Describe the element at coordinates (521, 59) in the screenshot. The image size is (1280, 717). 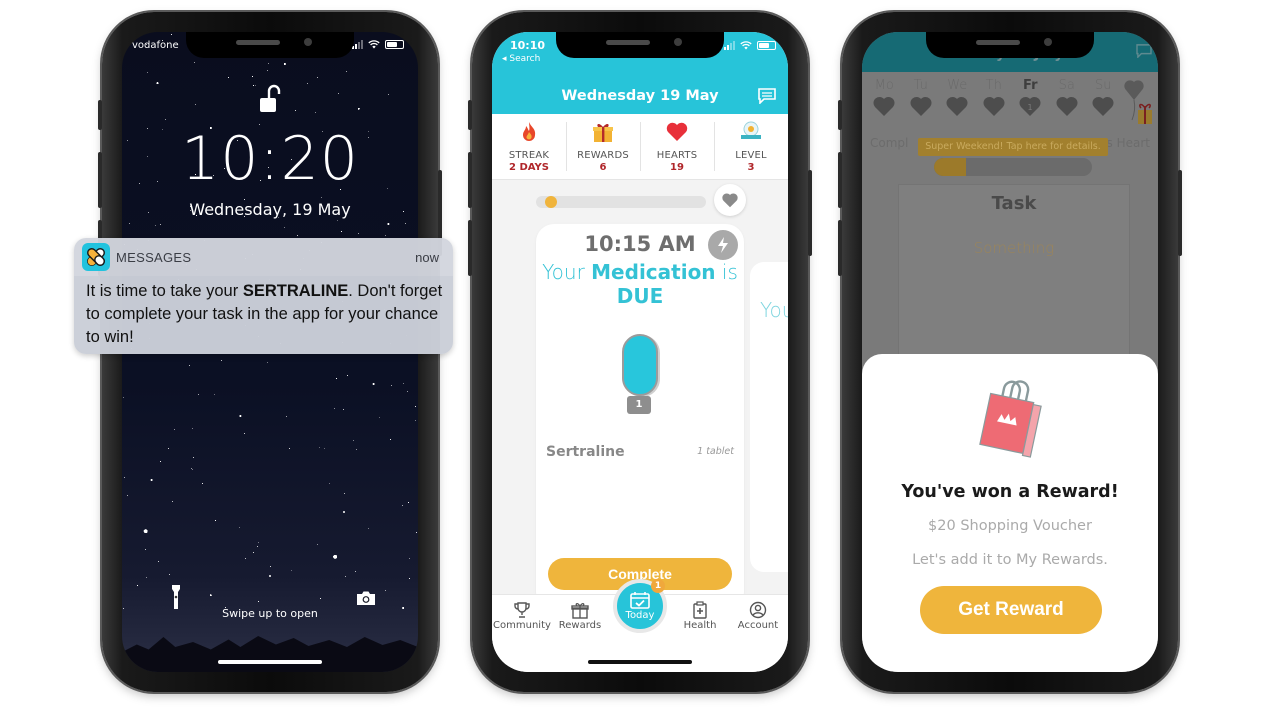
I see `back-to-search-link: ◂ Search` at that location.